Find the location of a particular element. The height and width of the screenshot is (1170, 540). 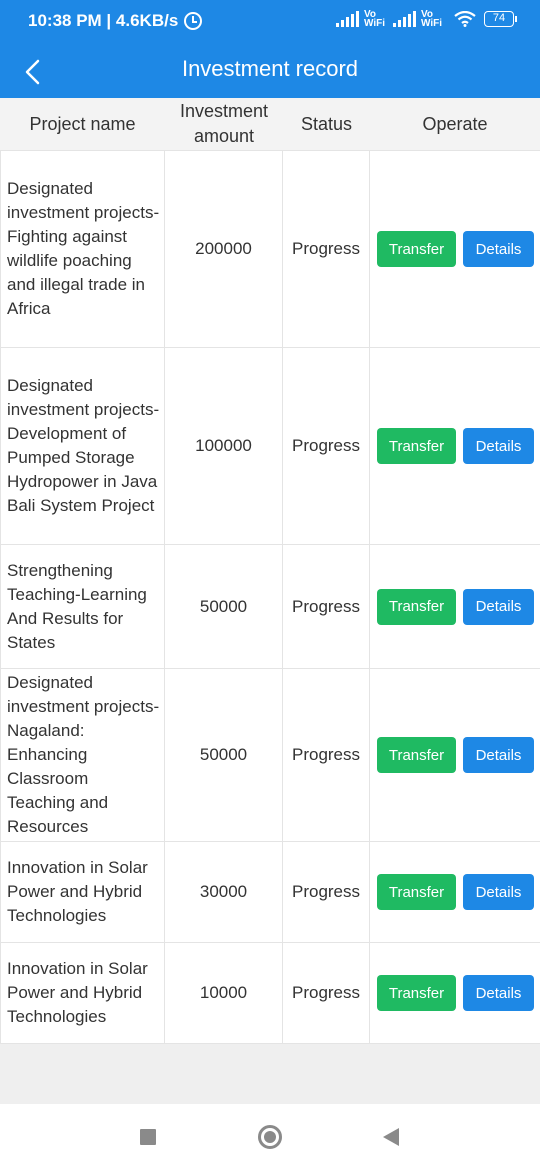

investment-amount: 10000 is located at coordinates (224, 993).